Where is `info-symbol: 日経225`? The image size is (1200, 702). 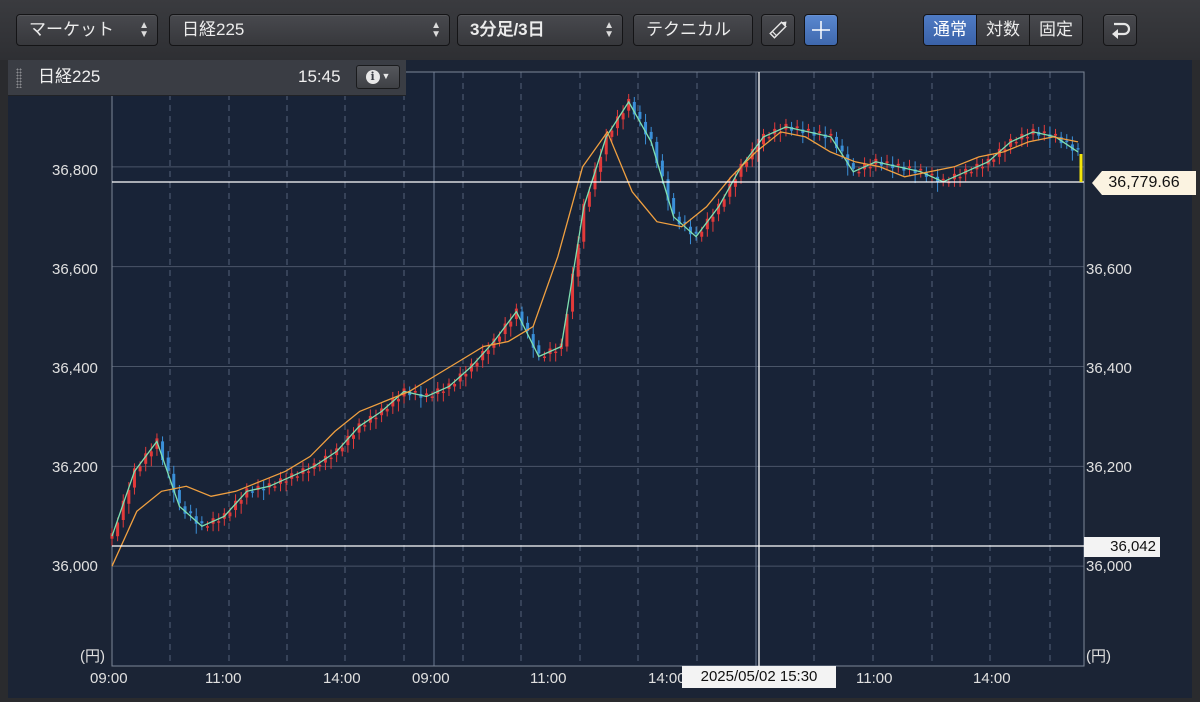
info-symbol: 日経225 is located at coordinates (69, 76).